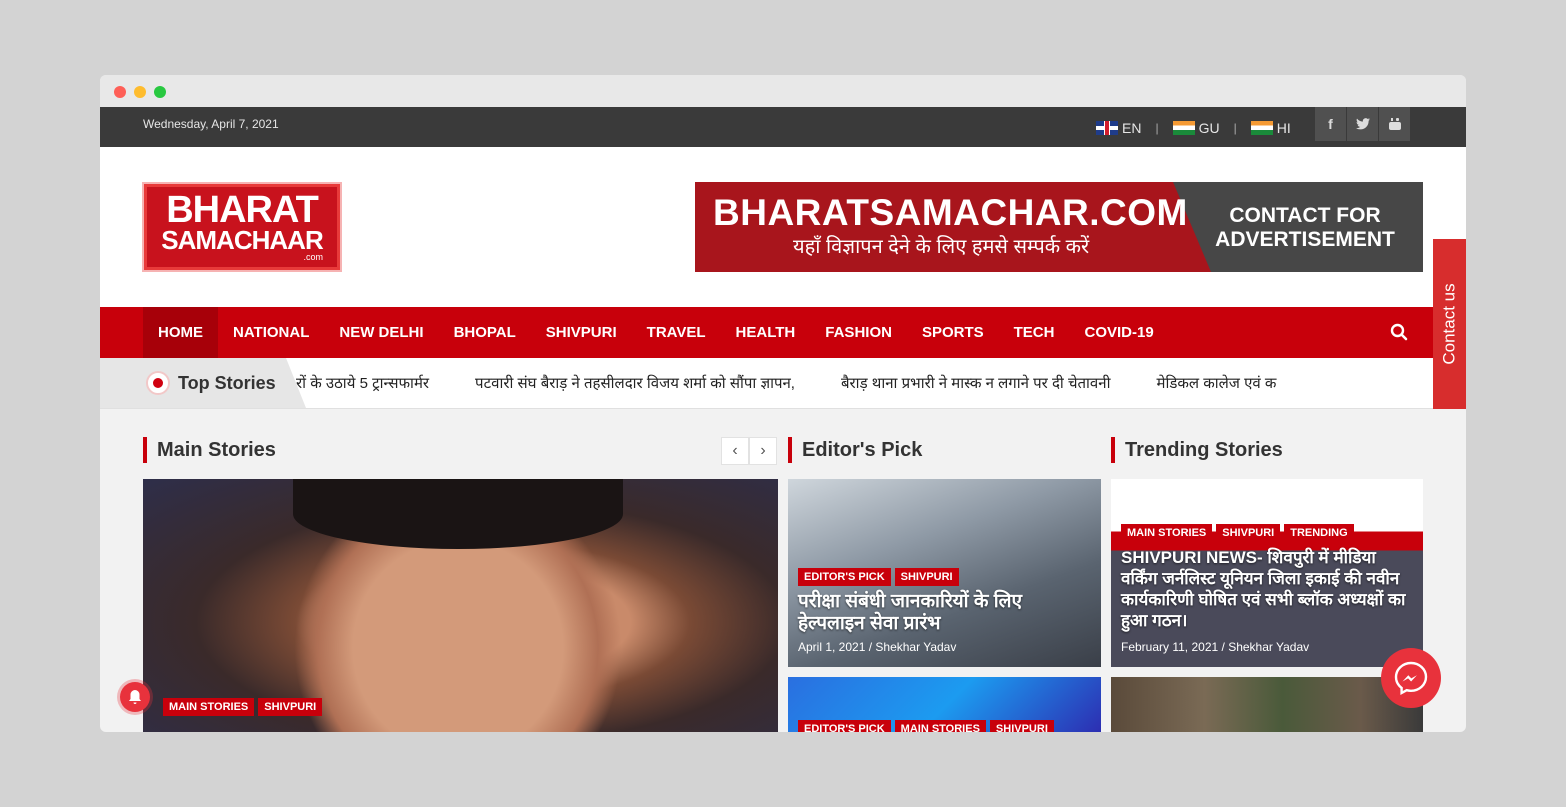 This screenshot has height=807, width=1566. I want to click on trending-story-card, so click(1267, 704).